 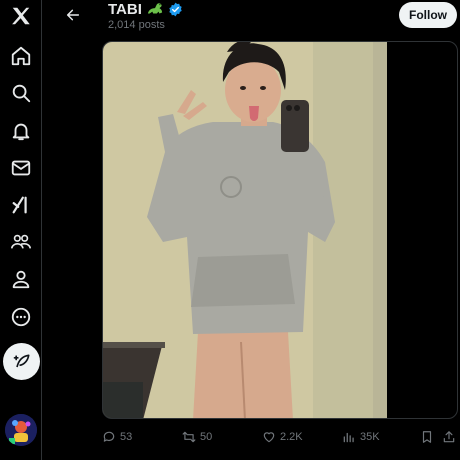 What do you see at coordinates (21, 56) in the screenshot?
I see `home-icon` at bounding box center [21, 56].